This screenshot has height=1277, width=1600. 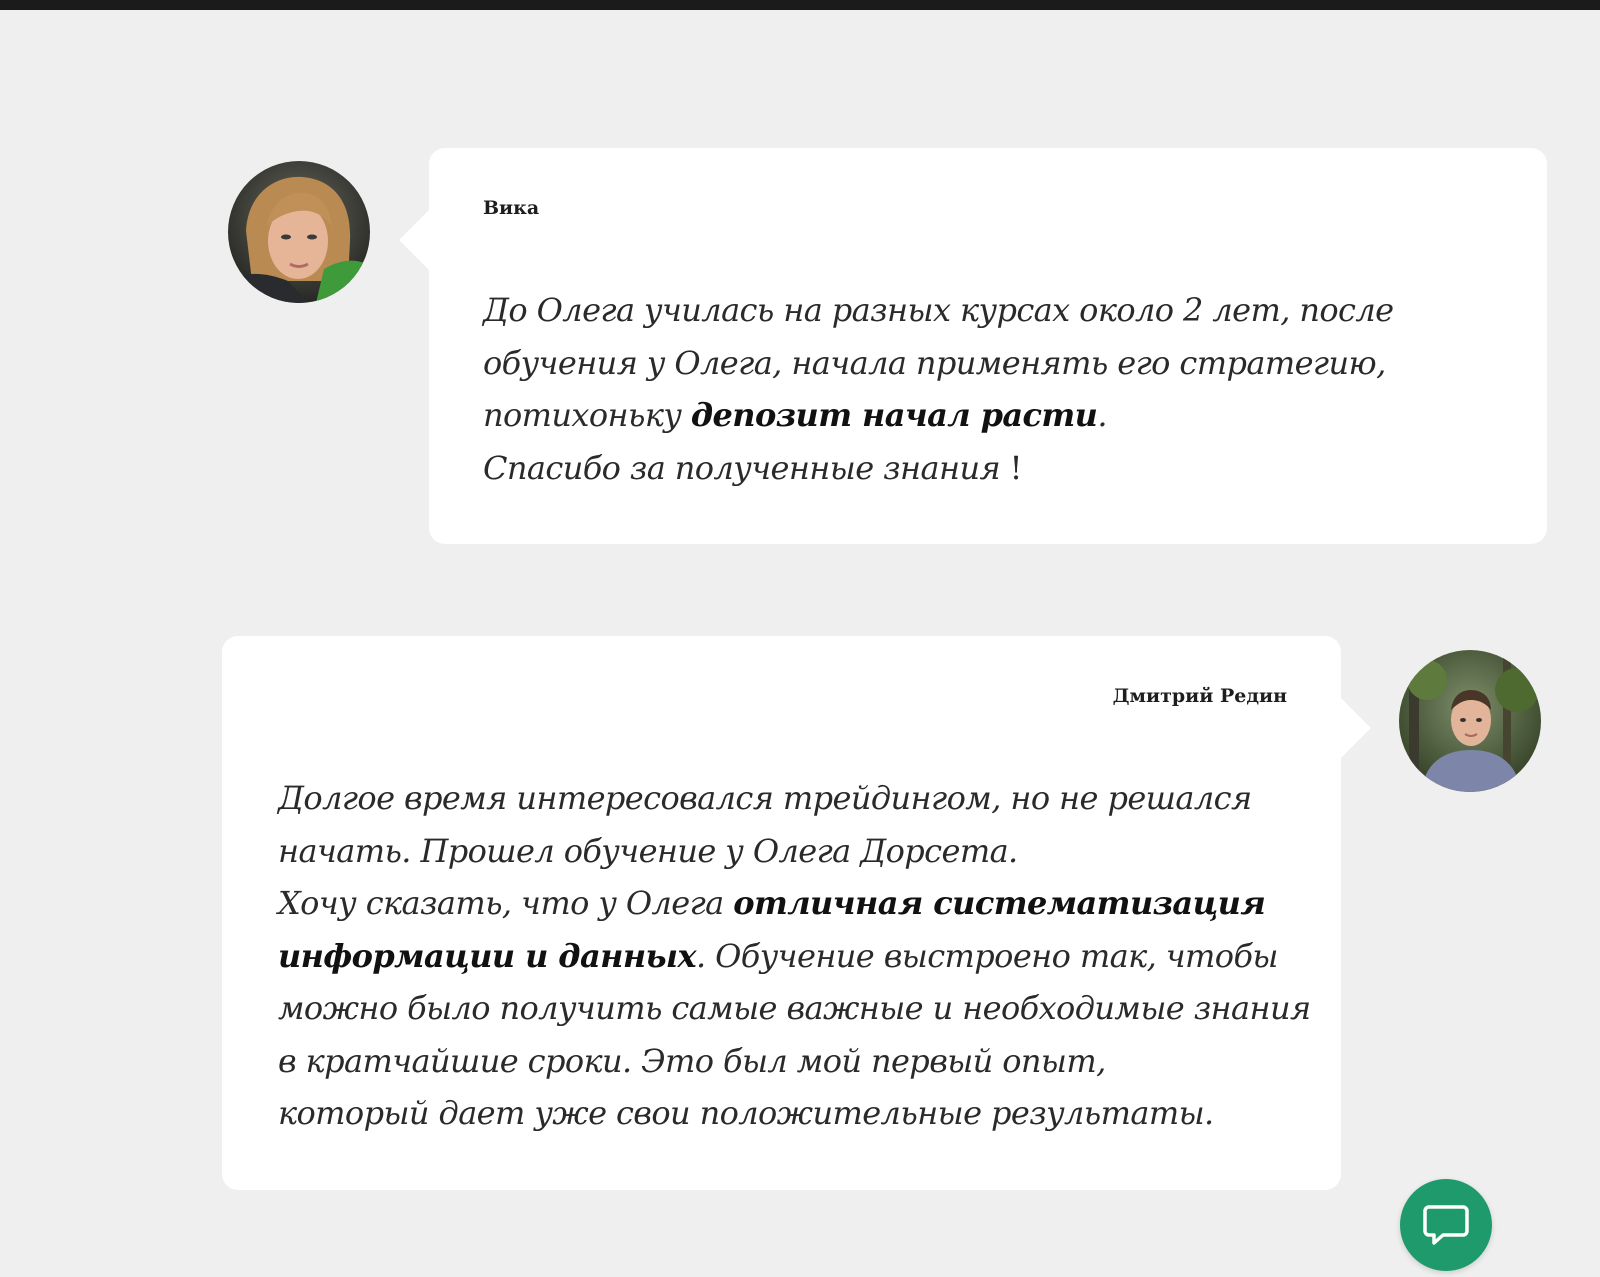 I want to click on avatar-vika, so click(x=299, y=232).